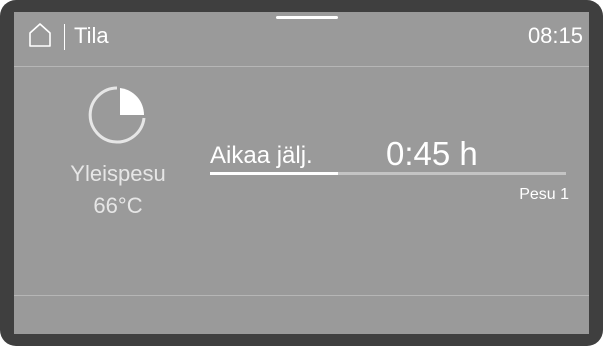  What do you see at coordinates (388, 173) in the screenshot?
I see `progress-bar` at bounding box center [388, 173].